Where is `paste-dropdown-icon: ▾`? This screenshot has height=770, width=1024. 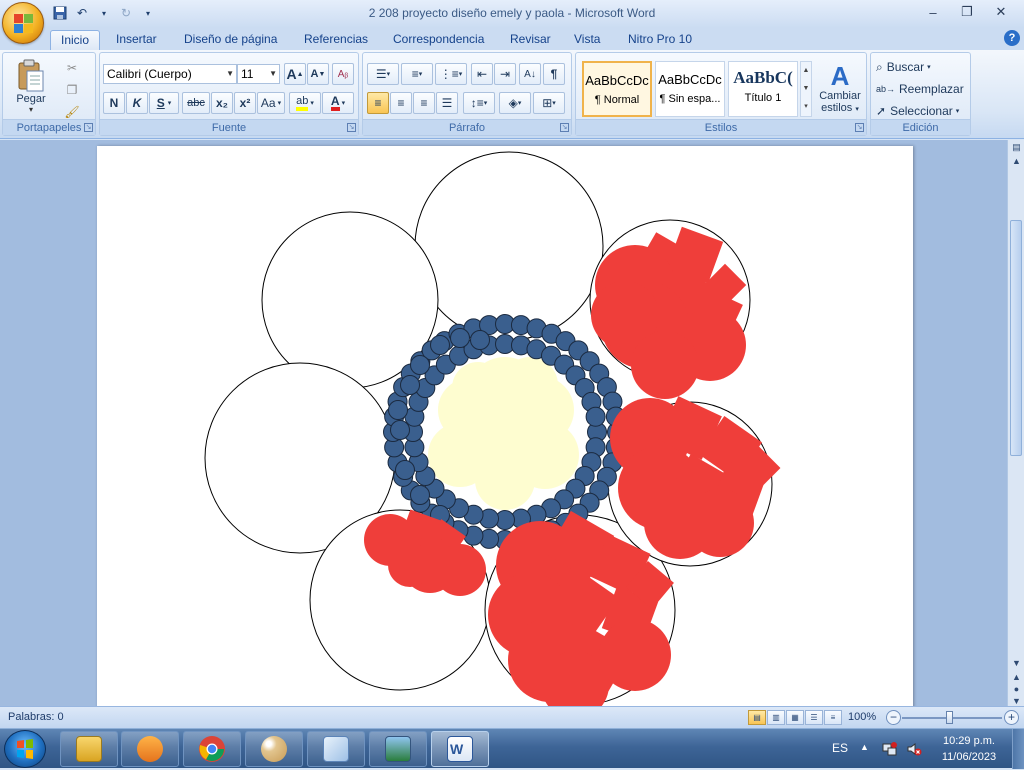 paste-dropdown-icon: ▾ is located at coordinates (31, 109).